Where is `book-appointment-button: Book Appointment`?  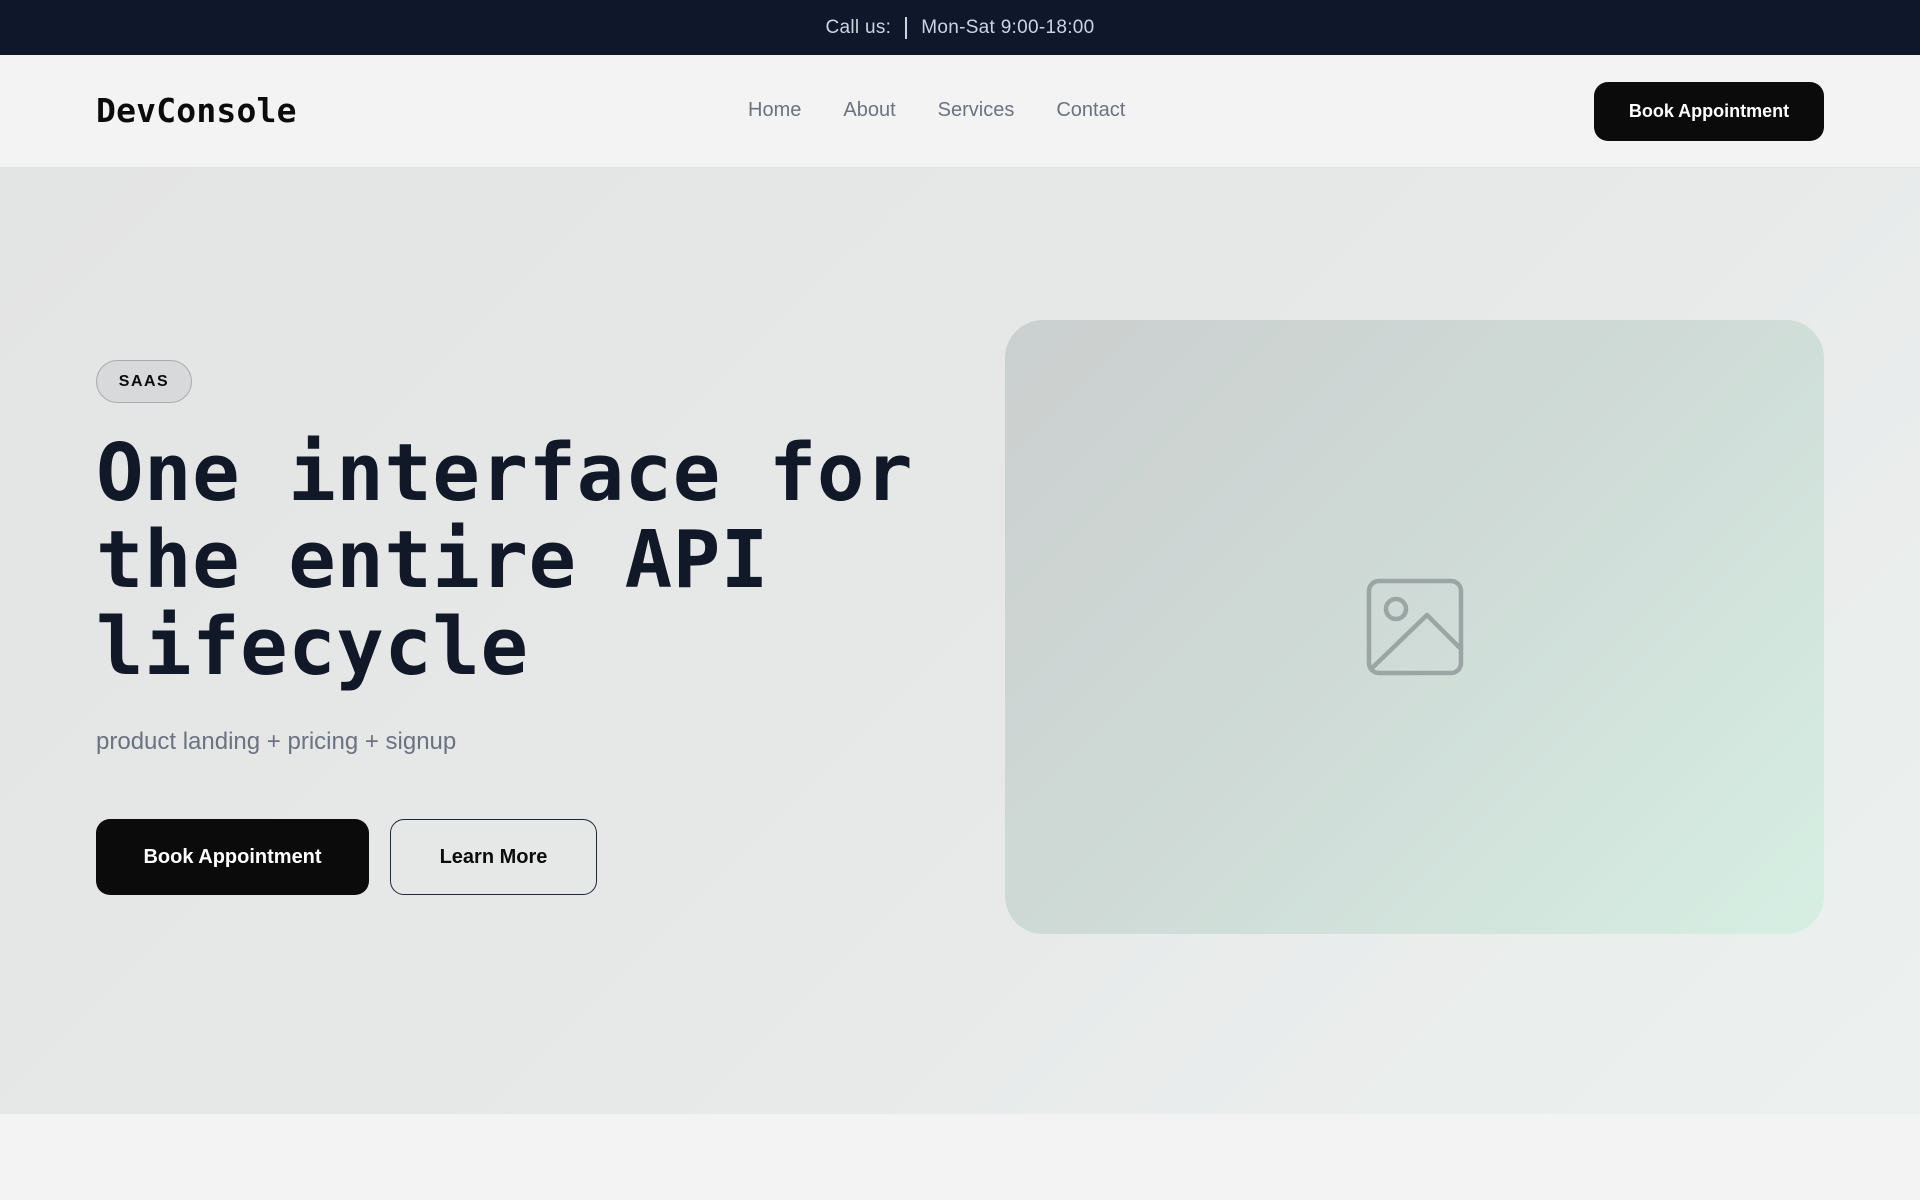
book-appointment-button: Book Appointment is located at coordinates (232, 857).